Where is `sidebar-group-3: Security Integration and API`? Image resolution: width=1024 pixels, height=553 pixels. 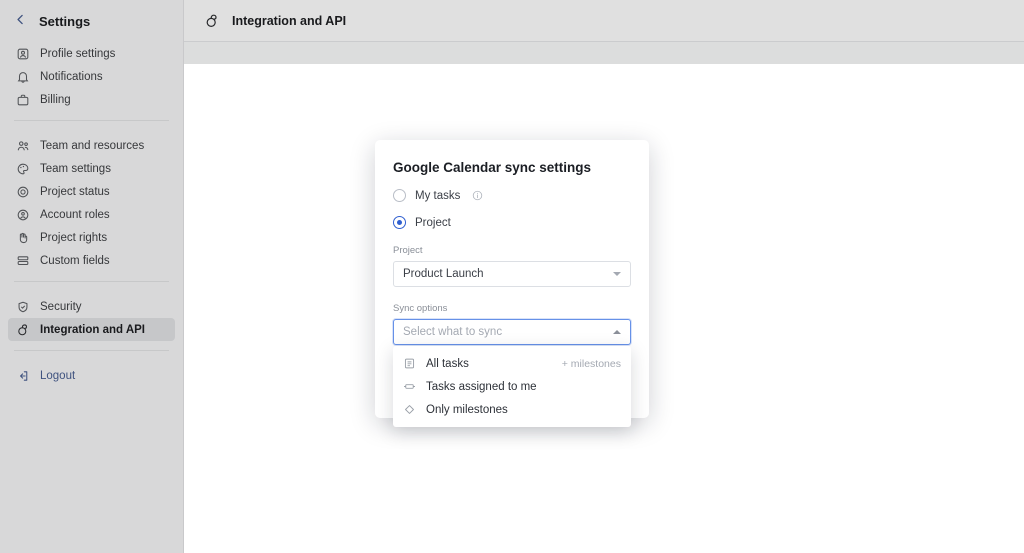
sidebar-group-3: Security Integration and API is located at coordinates (91, 316).